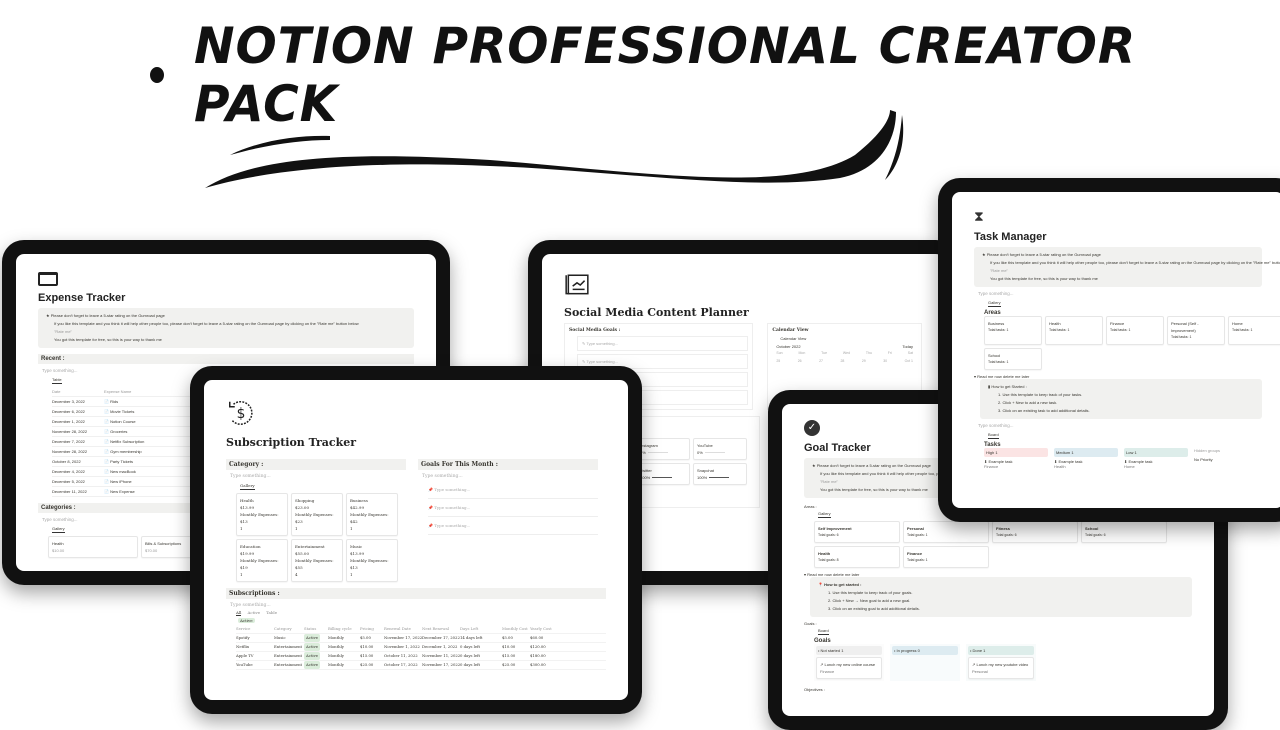 The height and width of the screenshot is (730, 1280). I want to click on calendar-day: 26, so click(800, 361).